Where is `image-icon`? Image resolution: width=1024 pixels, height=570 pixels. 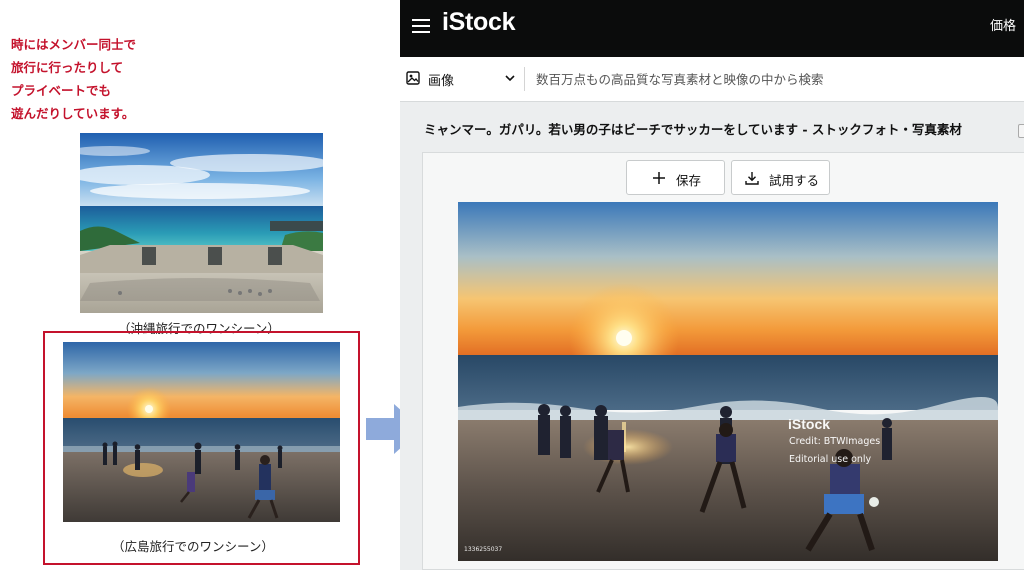
image-icon is located at coordinates (413, 78).